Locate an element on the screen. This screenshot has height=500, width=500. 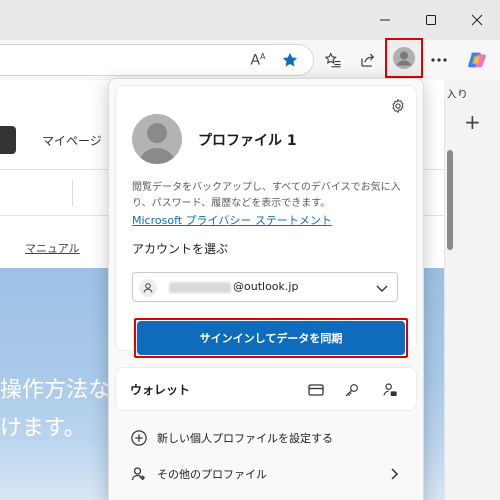
profile-settings-button is located at coordinates (398, 106).